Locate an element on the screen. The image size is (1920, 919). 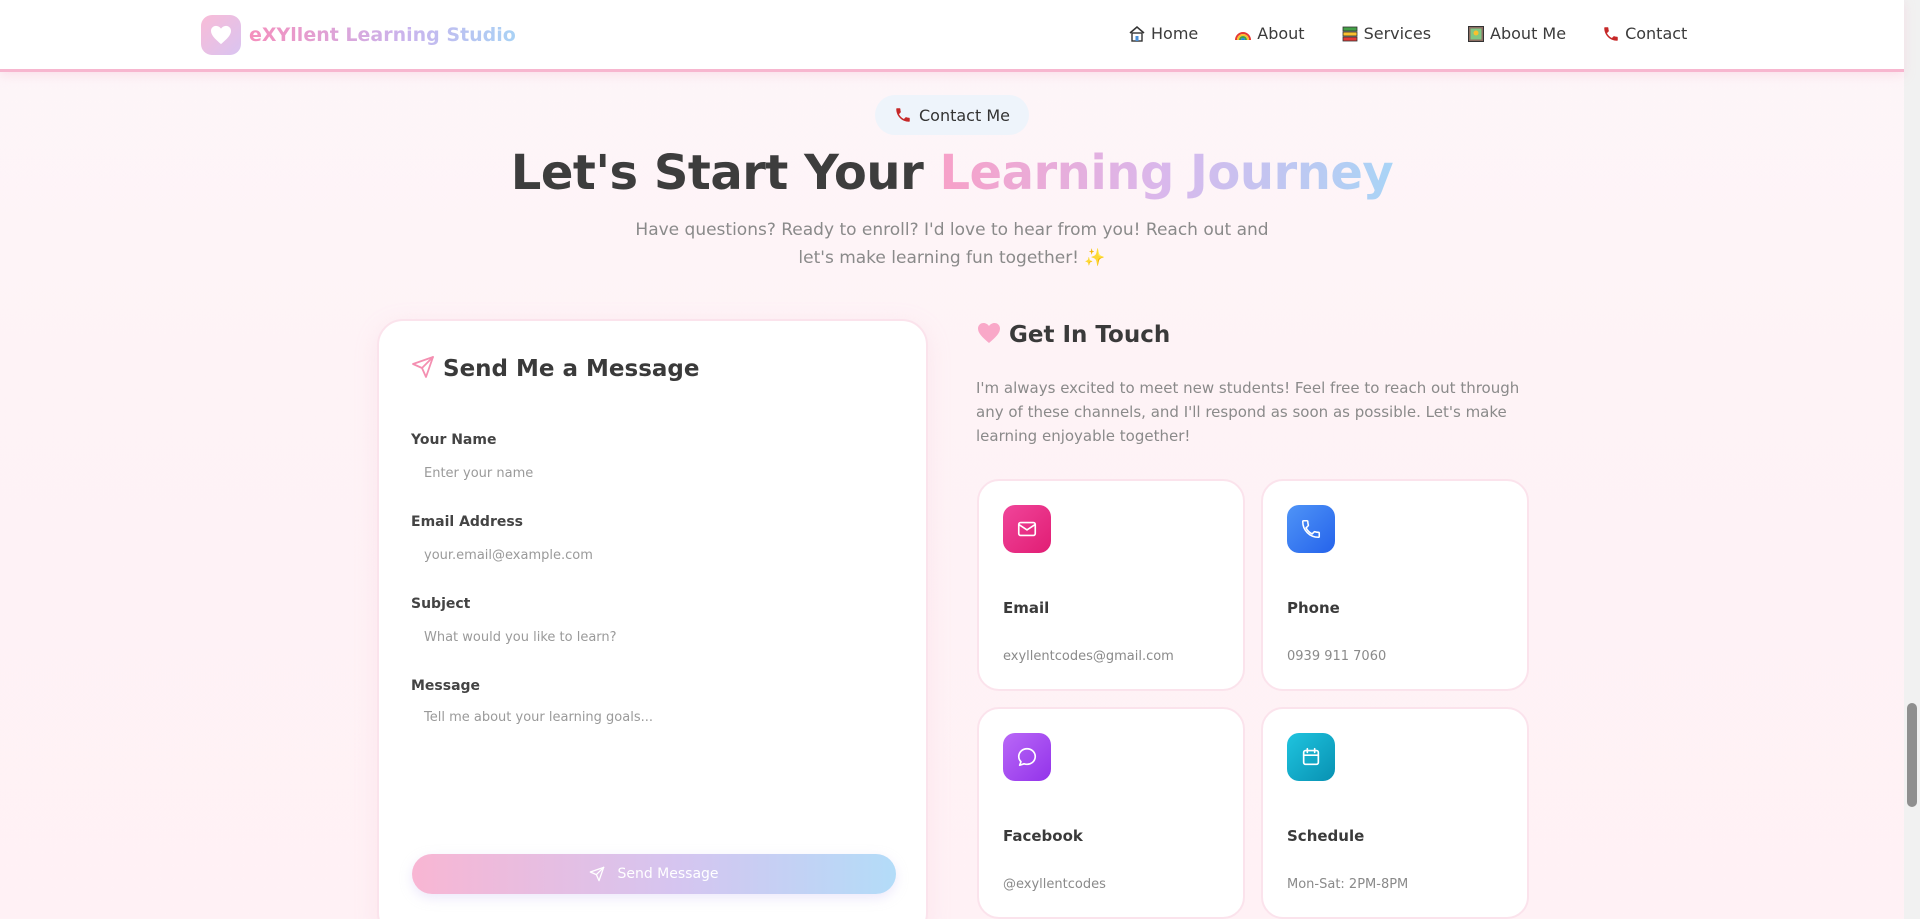
send-message-button: Send Message is located at coordinates (654, 874).